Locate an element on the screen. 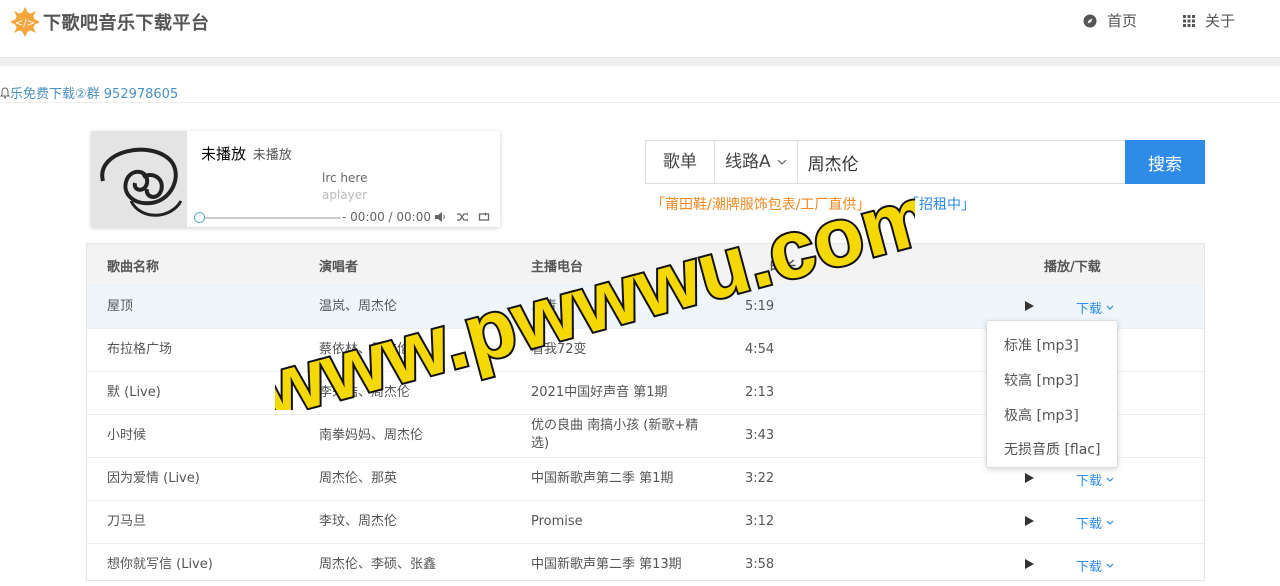 The width and height of the screenshot is (1280, 586). route-select: 线路A is located at coordinates (756, 162).